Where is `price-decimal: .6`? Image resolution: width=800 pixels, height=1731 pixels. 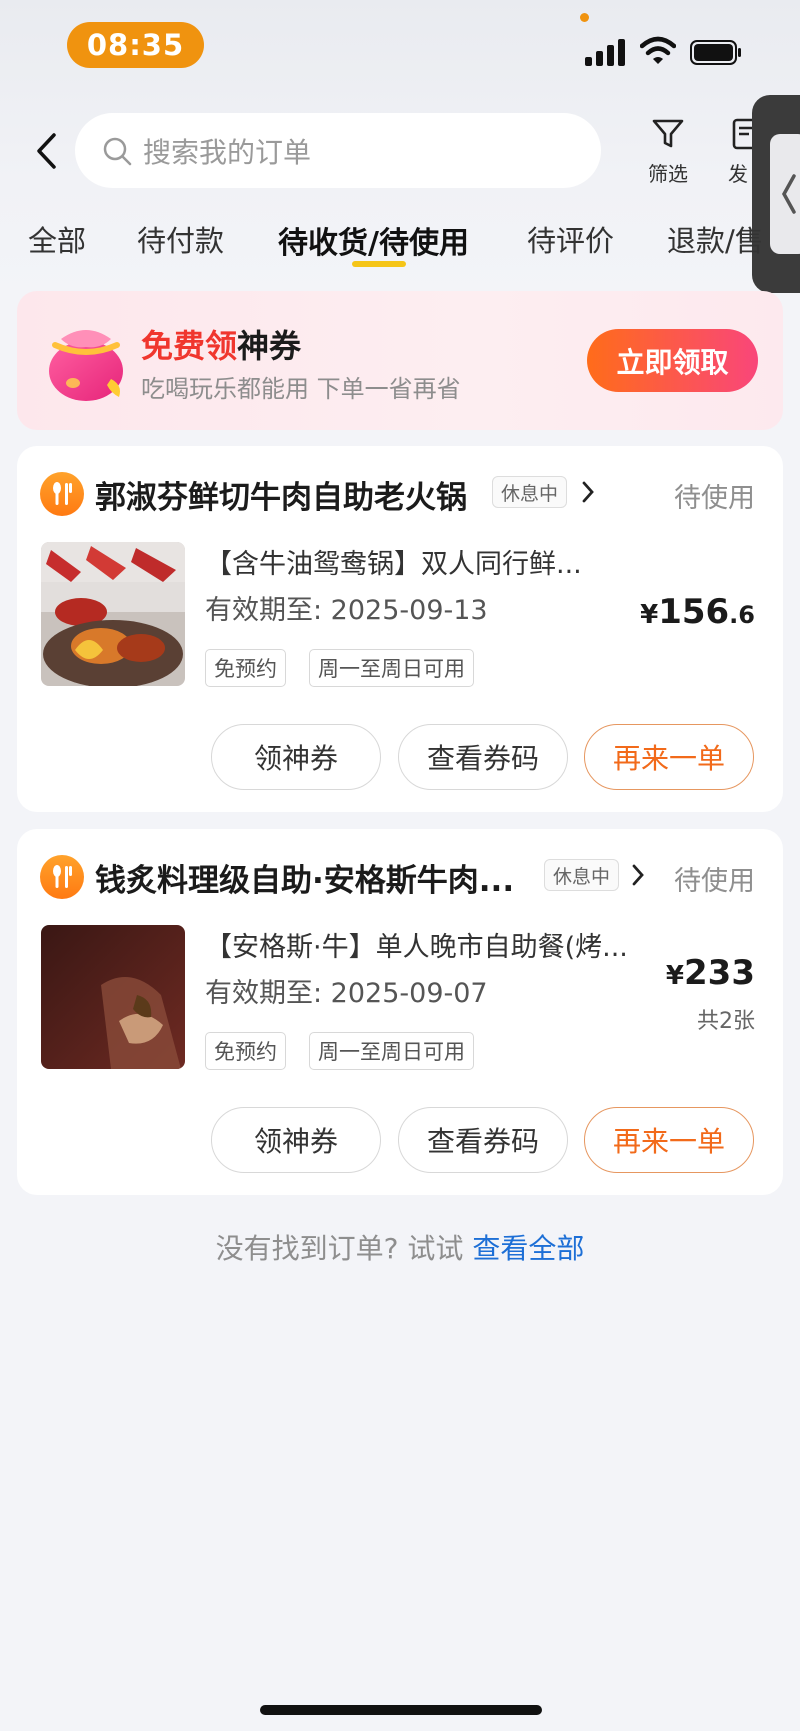
price-decimal: .6 is located at coordinates (742, 615).